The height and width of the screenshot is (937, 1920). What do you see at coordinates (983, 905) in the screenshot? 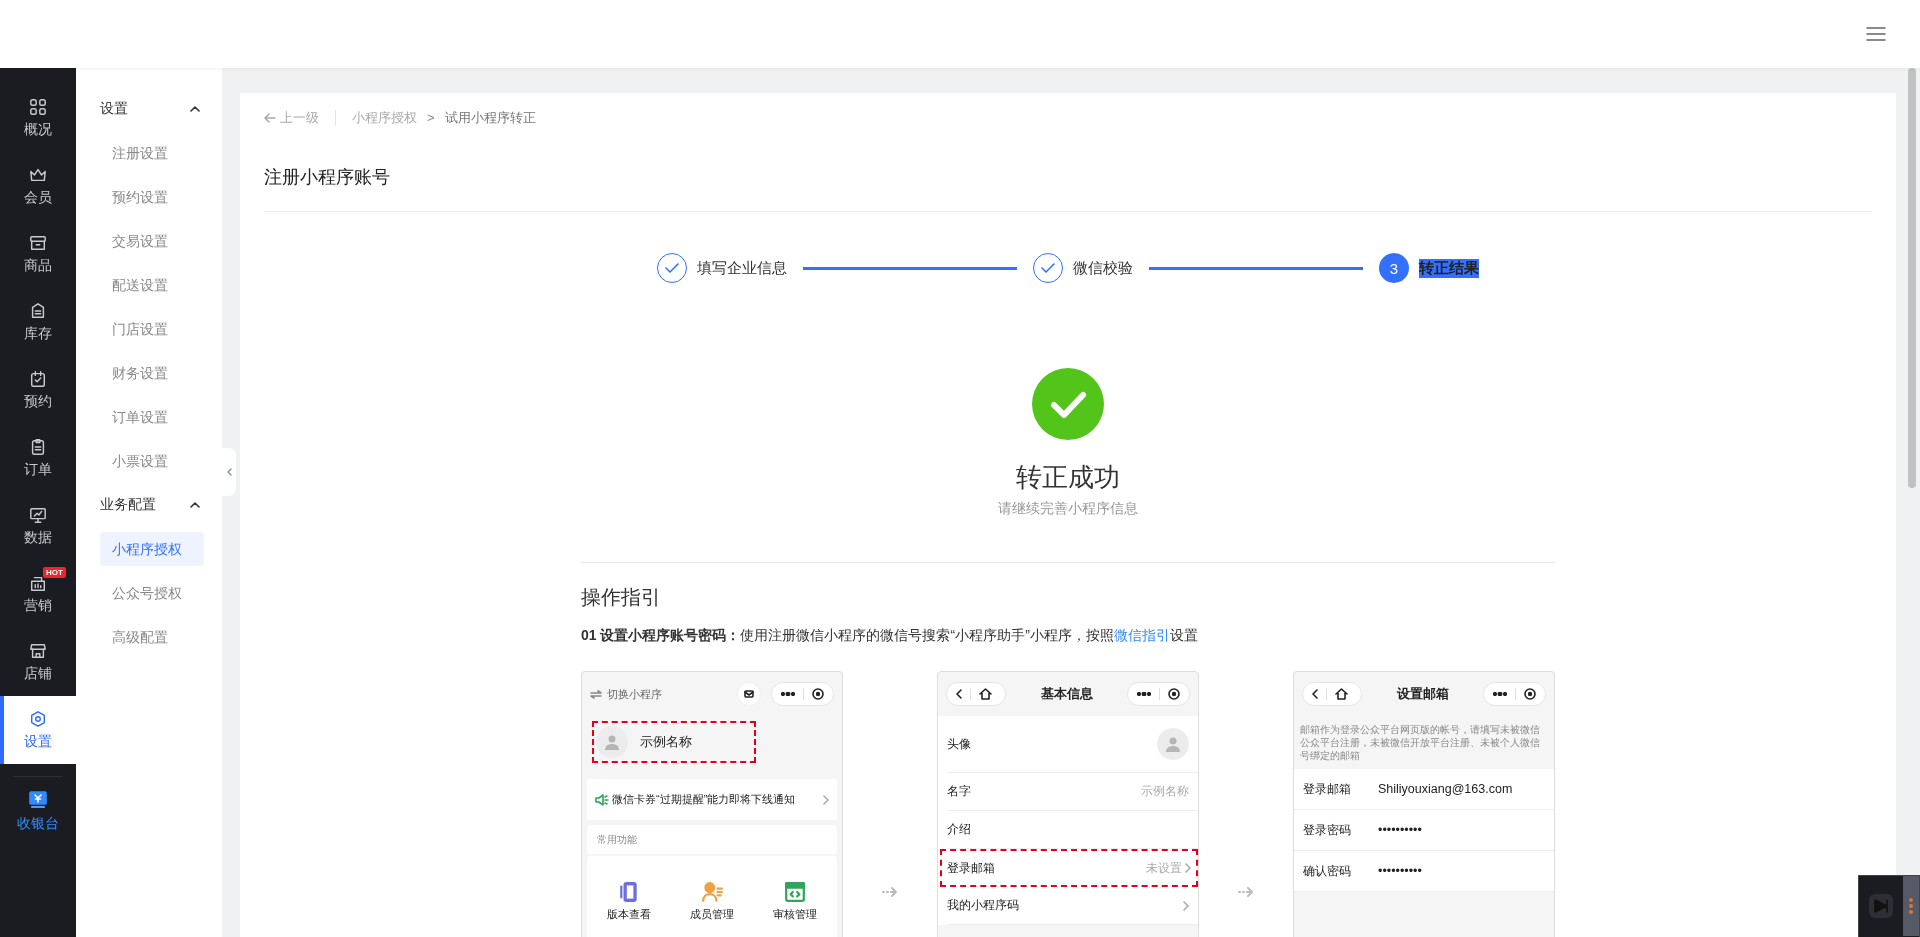
I see `row-label: 我的小程序码` at bounding box center [983, 905].